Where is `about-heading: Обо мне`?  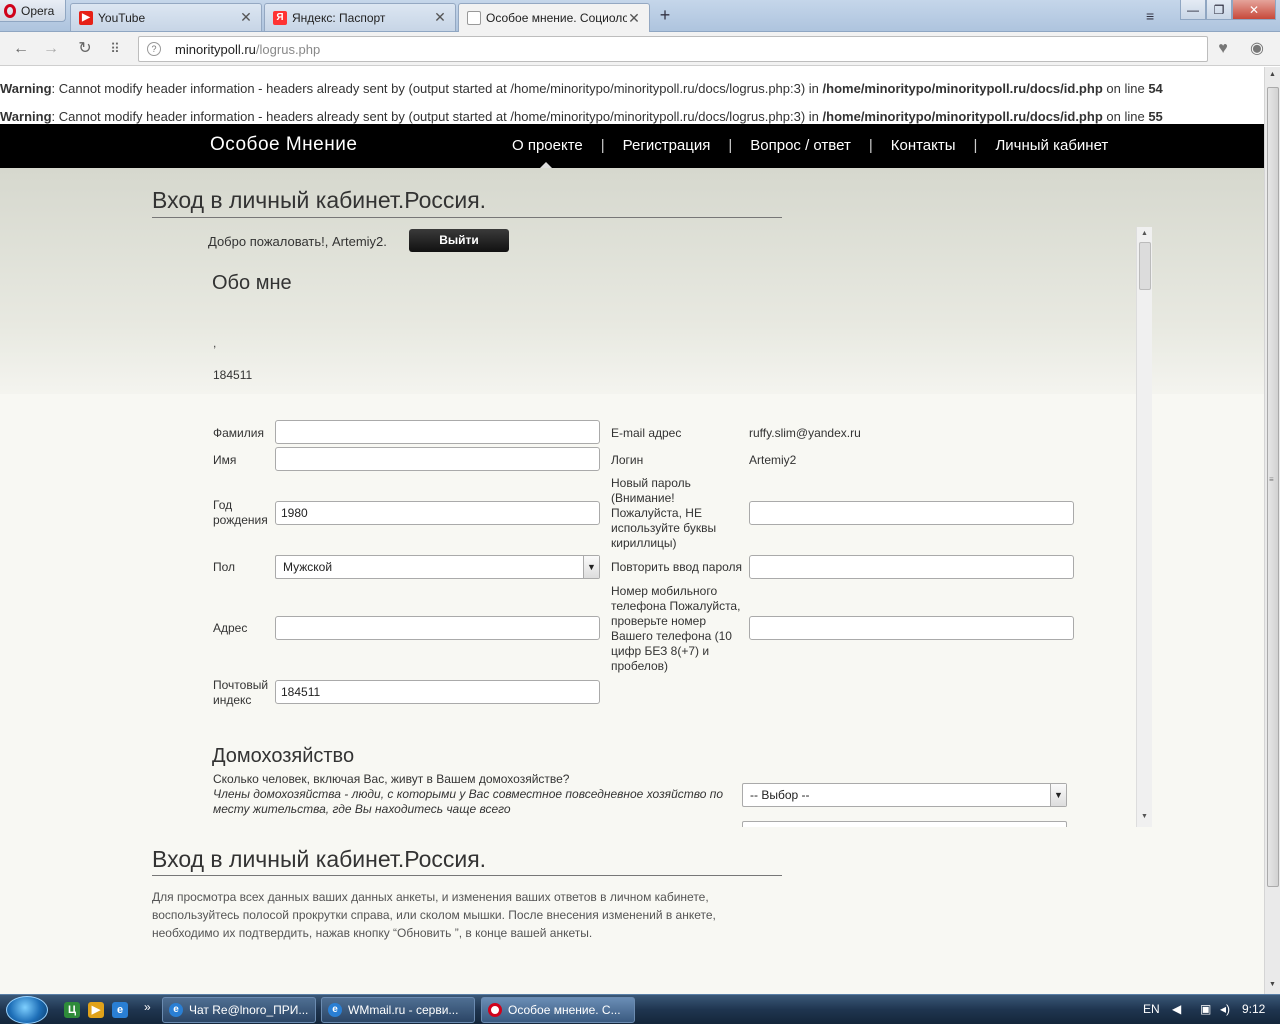
about-heading: Обо мне is located at coordinates (252, 283).